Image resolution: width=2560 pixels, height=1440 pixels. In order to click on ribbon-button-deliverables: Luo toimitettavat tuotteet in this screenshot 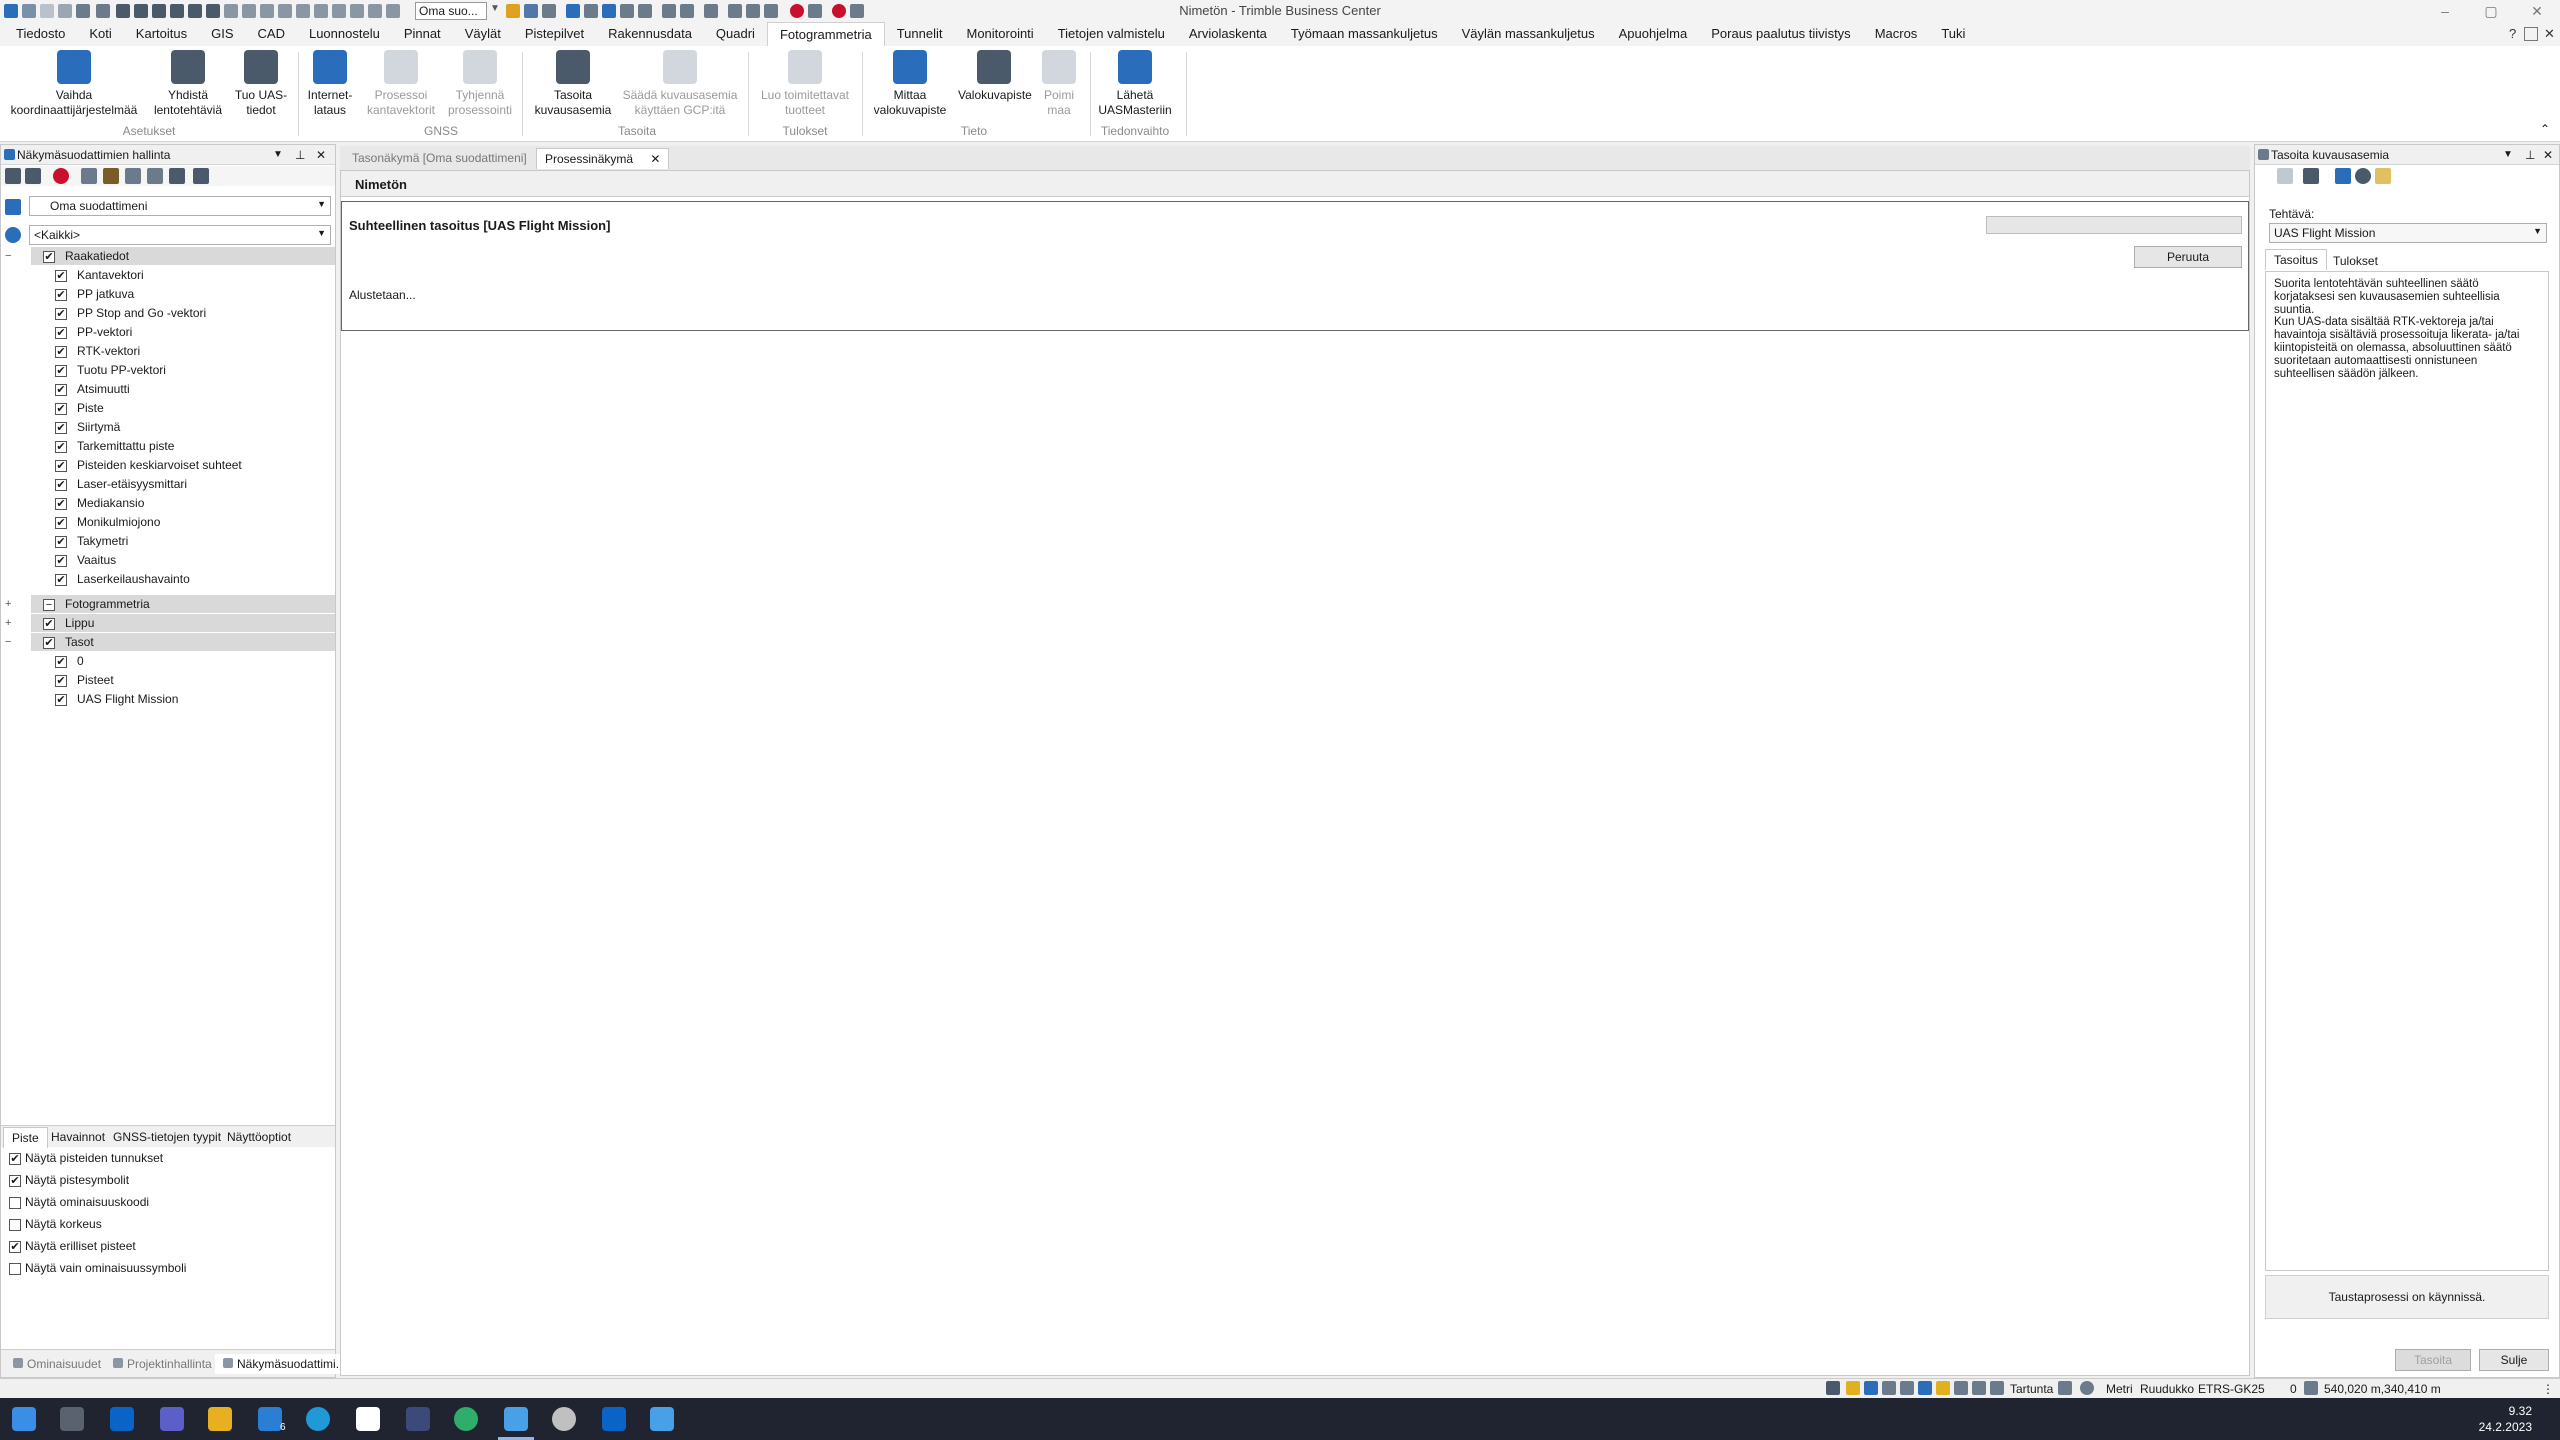, I will do `click(805, 84)`.